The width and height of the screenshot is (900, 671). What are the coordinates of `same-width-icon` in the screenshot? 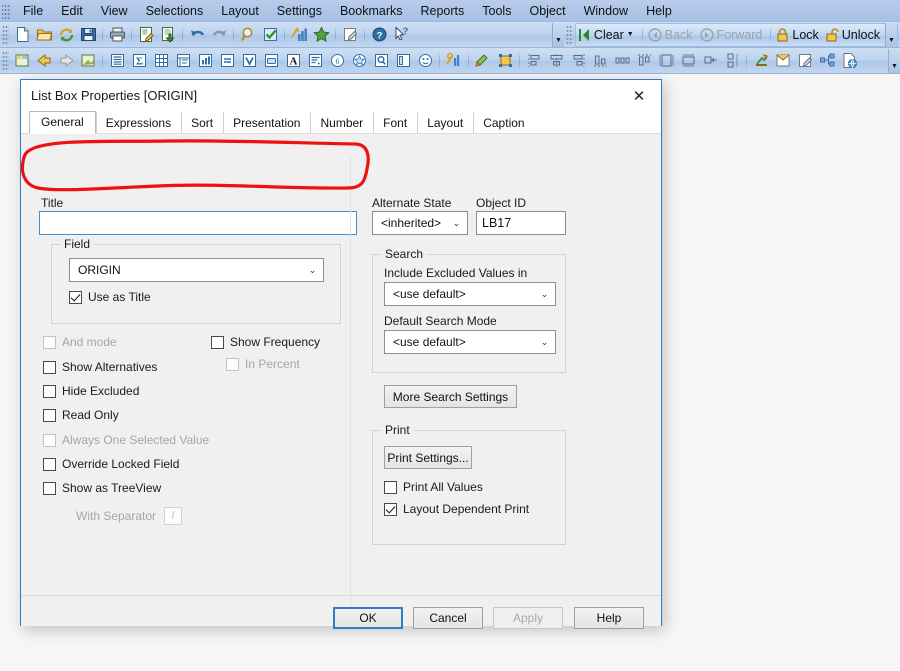 It's located at (688, 61).